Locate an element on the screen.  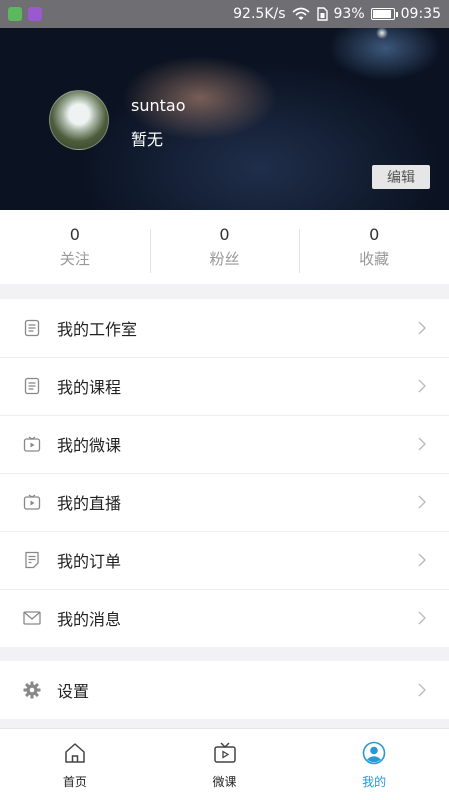
menu-item-label: 我的微课 is located at coordinates (89, 445).